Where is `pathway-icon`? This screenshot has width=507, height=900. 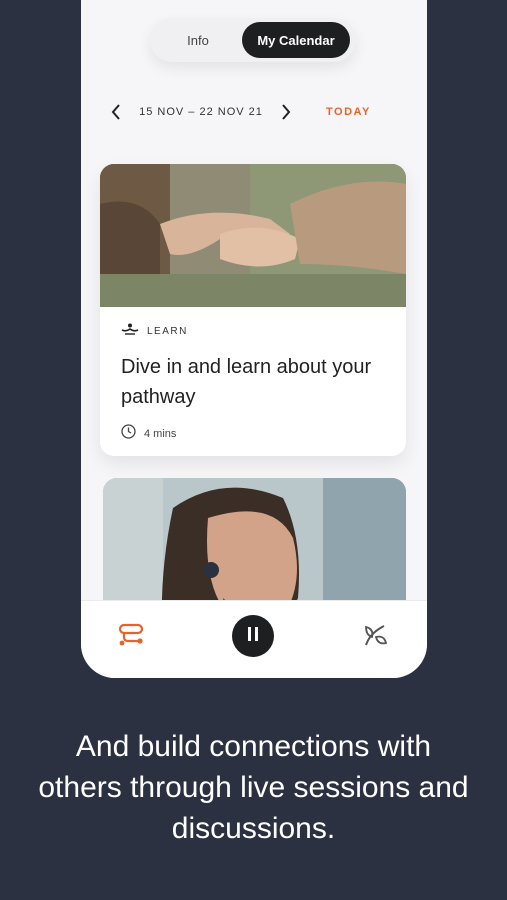 pathway-icon is located at coordinates (131, 637).